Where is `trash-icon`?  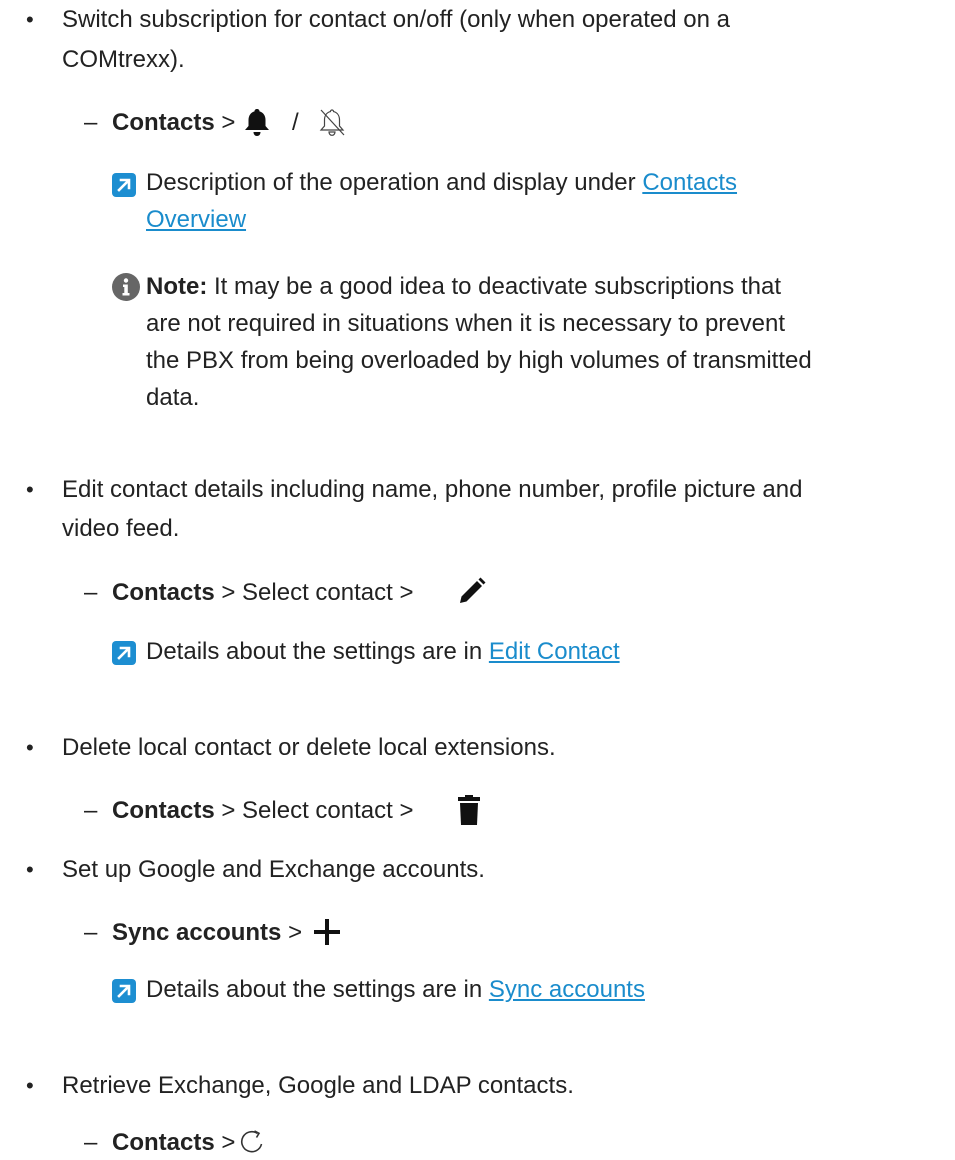
trash-icon is located at coordinates (469, 810).